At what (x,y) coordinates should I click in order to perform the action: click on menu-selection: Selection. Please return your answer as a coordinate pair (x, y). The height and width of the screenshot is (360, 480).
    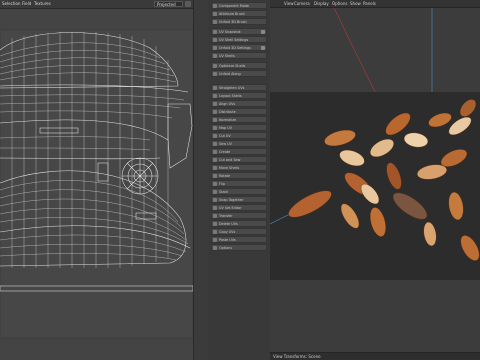
    Looking at the image, I should click on (11, 4).